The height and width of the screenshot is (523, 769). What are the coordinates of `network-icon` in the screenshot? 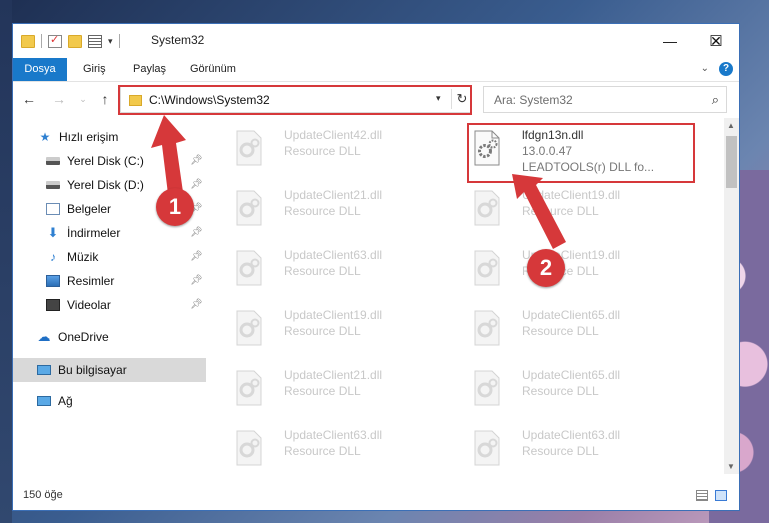 It's located at (44, 401).